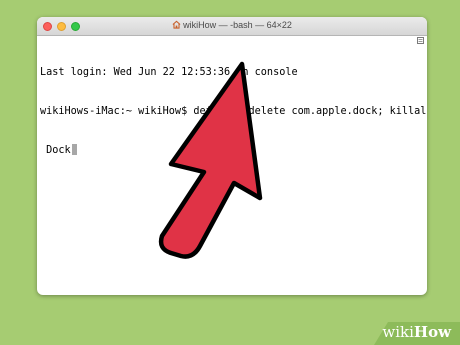 This screenshot has width=460, height=345. I want to click on text-cursor, so click(74, 149).